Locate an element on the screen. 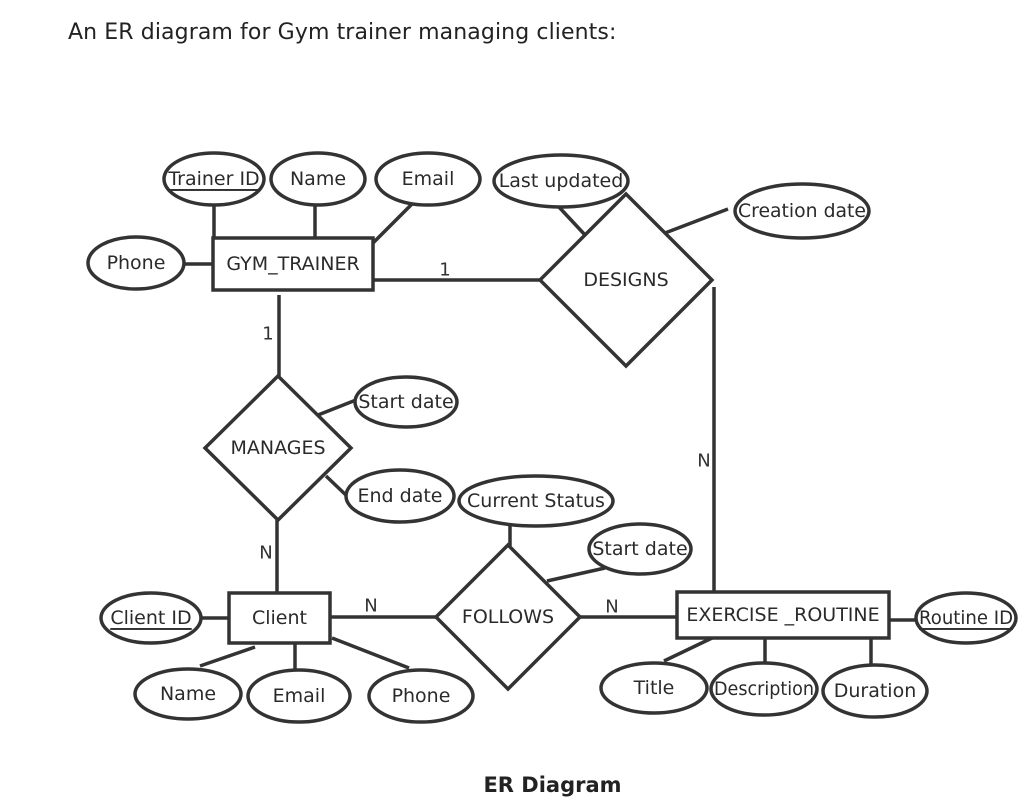  key-attribute-label: Trainer ID is located at coordinates (213, 179).